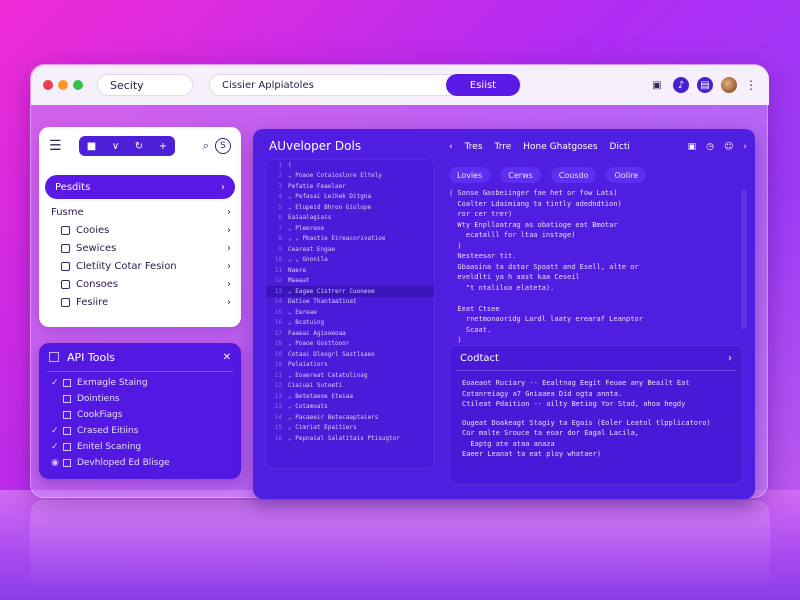  I want to click on tree-row-label: Naere, so click(297, 270).